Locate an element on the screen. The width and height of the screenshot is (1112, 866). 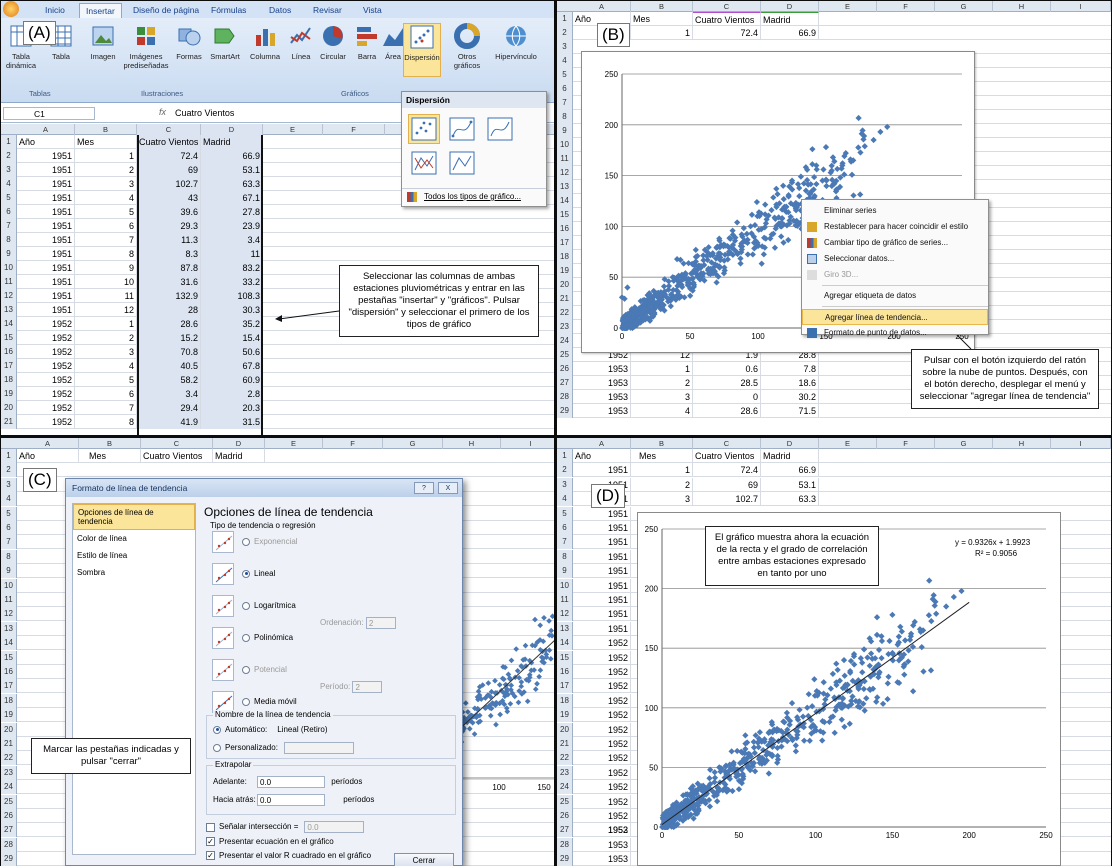
table-cell: 20.3 is located at coordinates (232, 408).